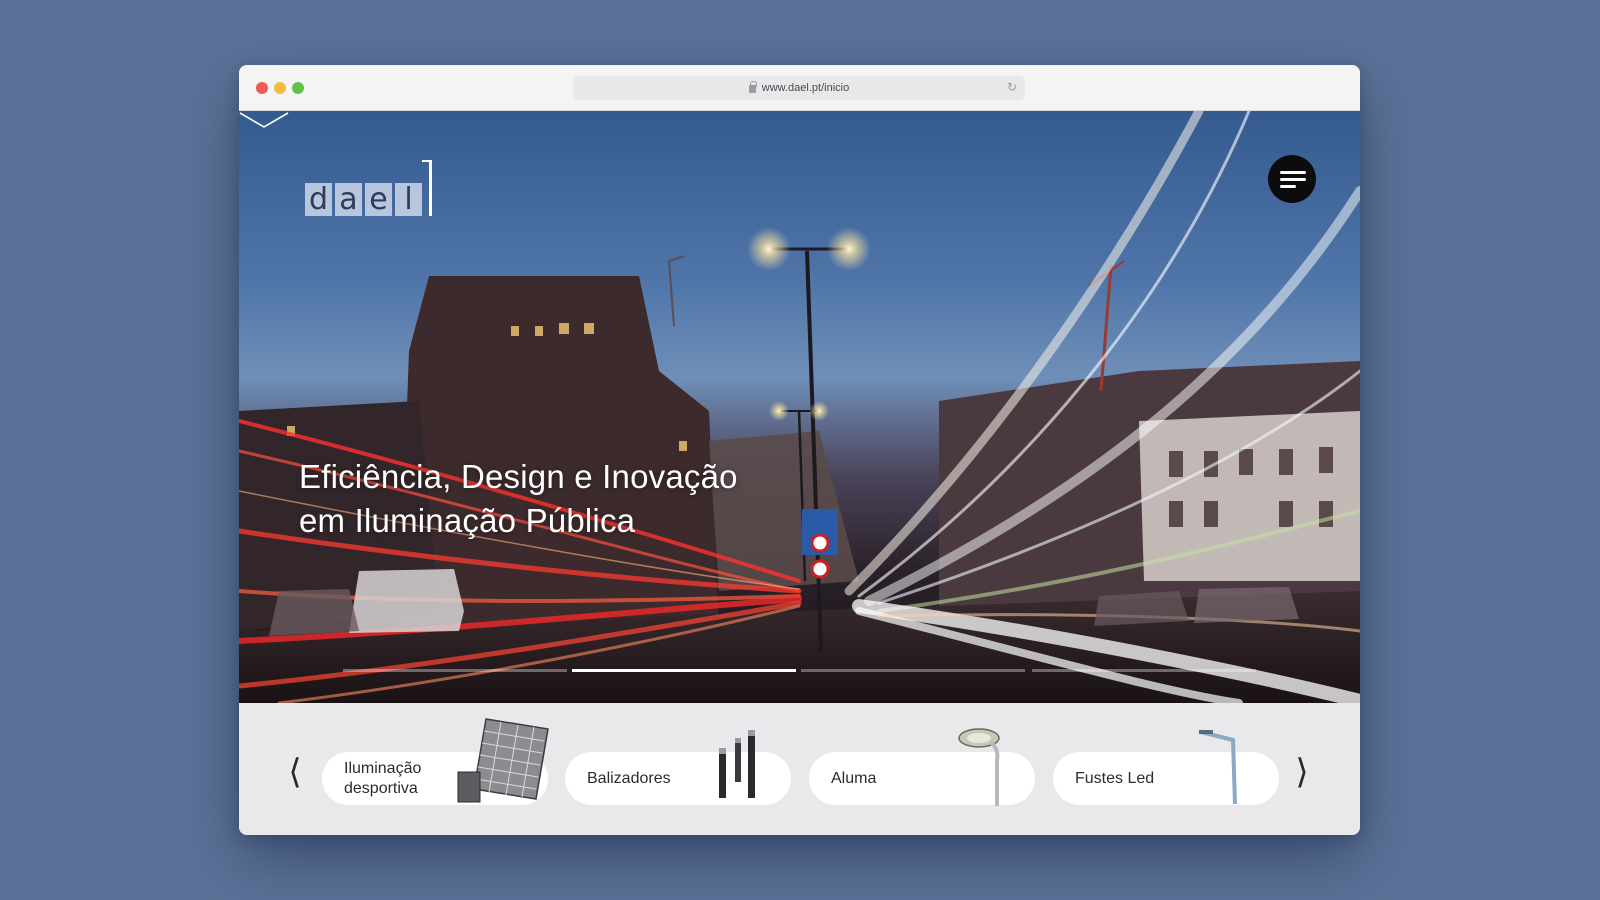 Image resolution: width=1600 pixels, height=900 pixels. Describe the element at coordinates (378, 199) in the screenshot. I see `logo-letter-e: e` at that location.